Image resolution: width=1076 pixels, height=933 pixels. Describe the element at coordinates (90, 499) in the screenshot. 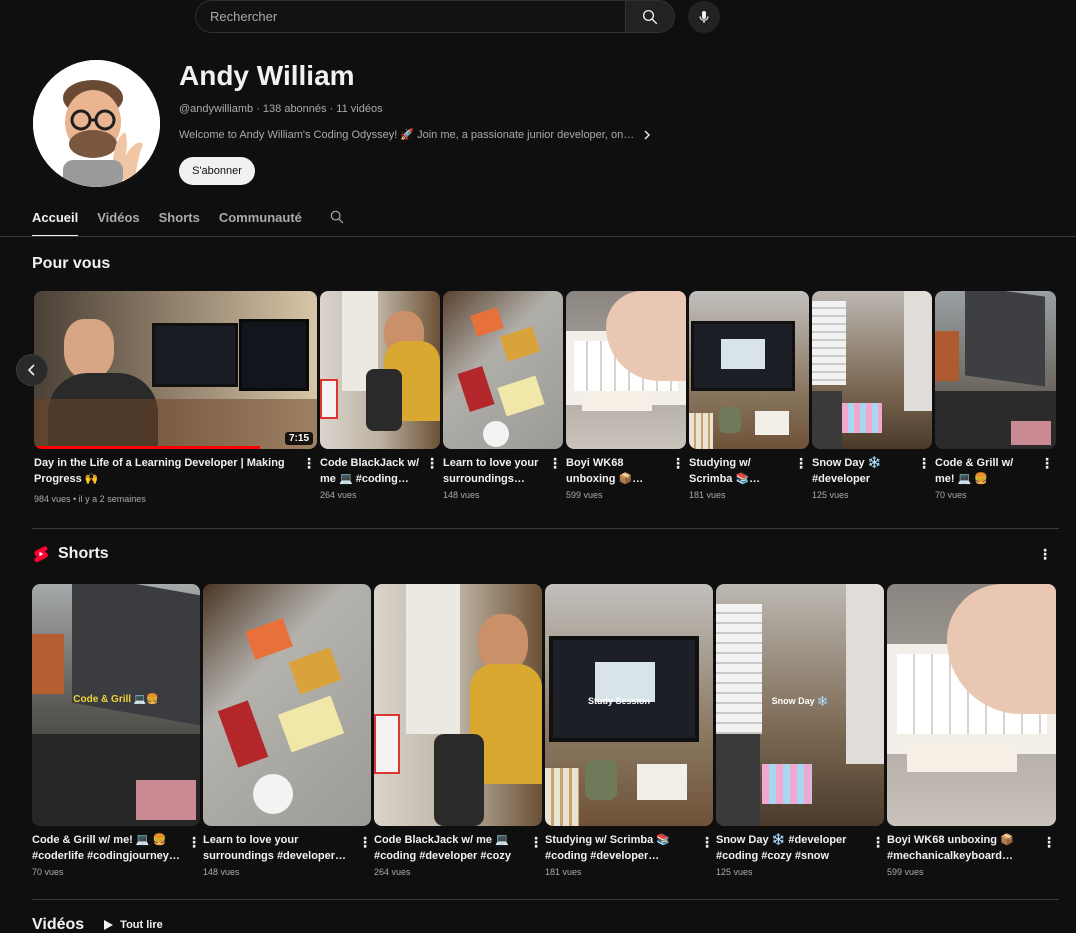

I see `video-meta: 984 vues • il y a 2 semaines` at that location.